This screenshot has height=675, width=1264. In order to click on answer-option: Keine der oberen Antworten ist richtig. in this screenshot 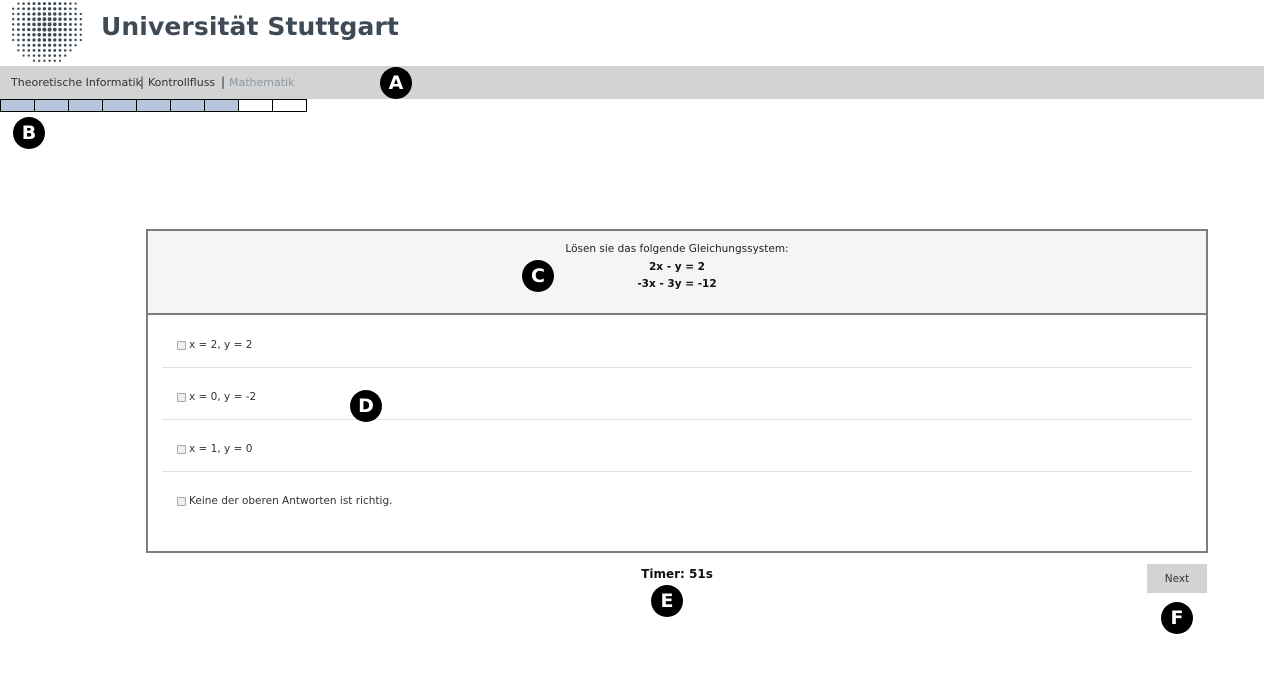, I will do `click(677, 497)`.